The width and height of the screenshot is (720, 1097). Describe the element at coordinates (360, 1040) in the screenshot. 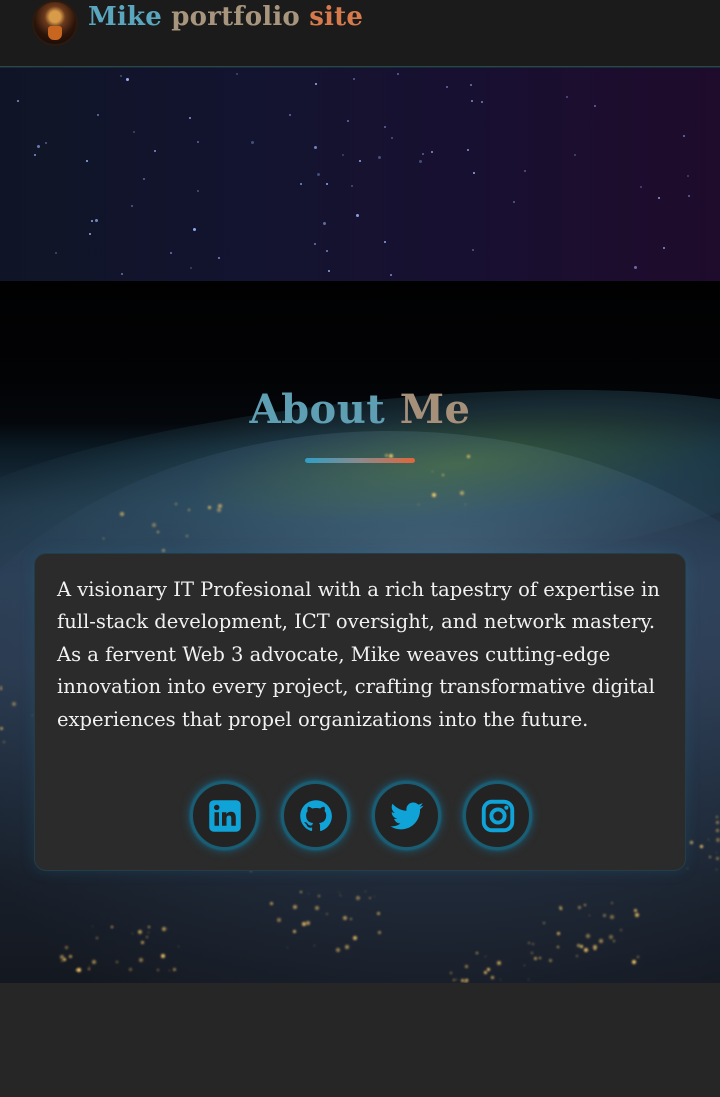

I see `page-footer-area` at that location.